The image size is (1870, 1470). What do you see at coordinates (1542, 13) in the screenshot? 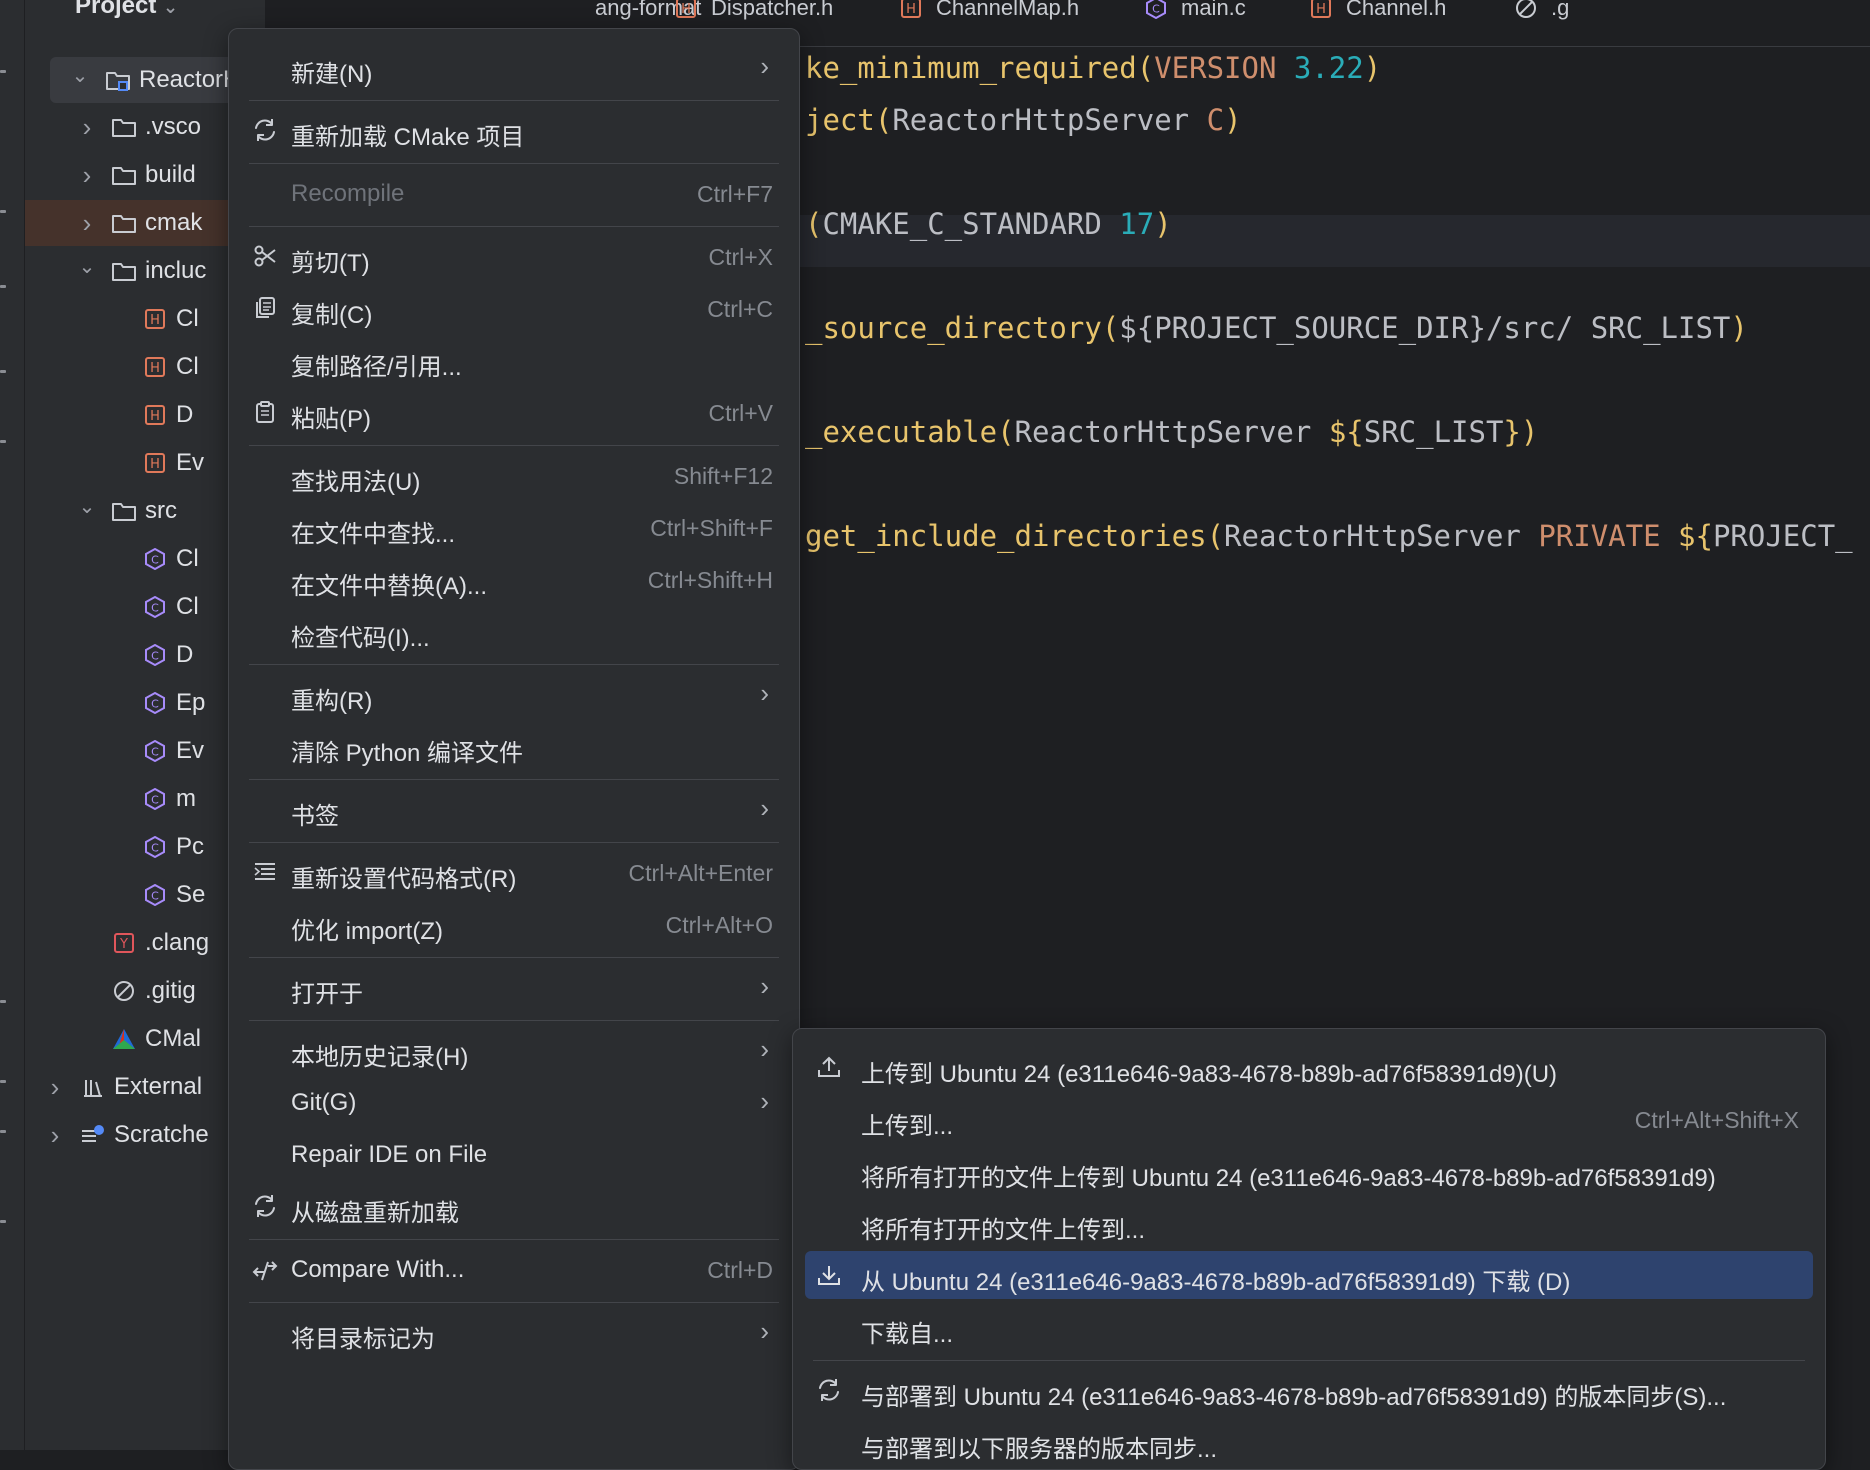
I see `editor-tab: .g` at bounding box center [1542, 13].